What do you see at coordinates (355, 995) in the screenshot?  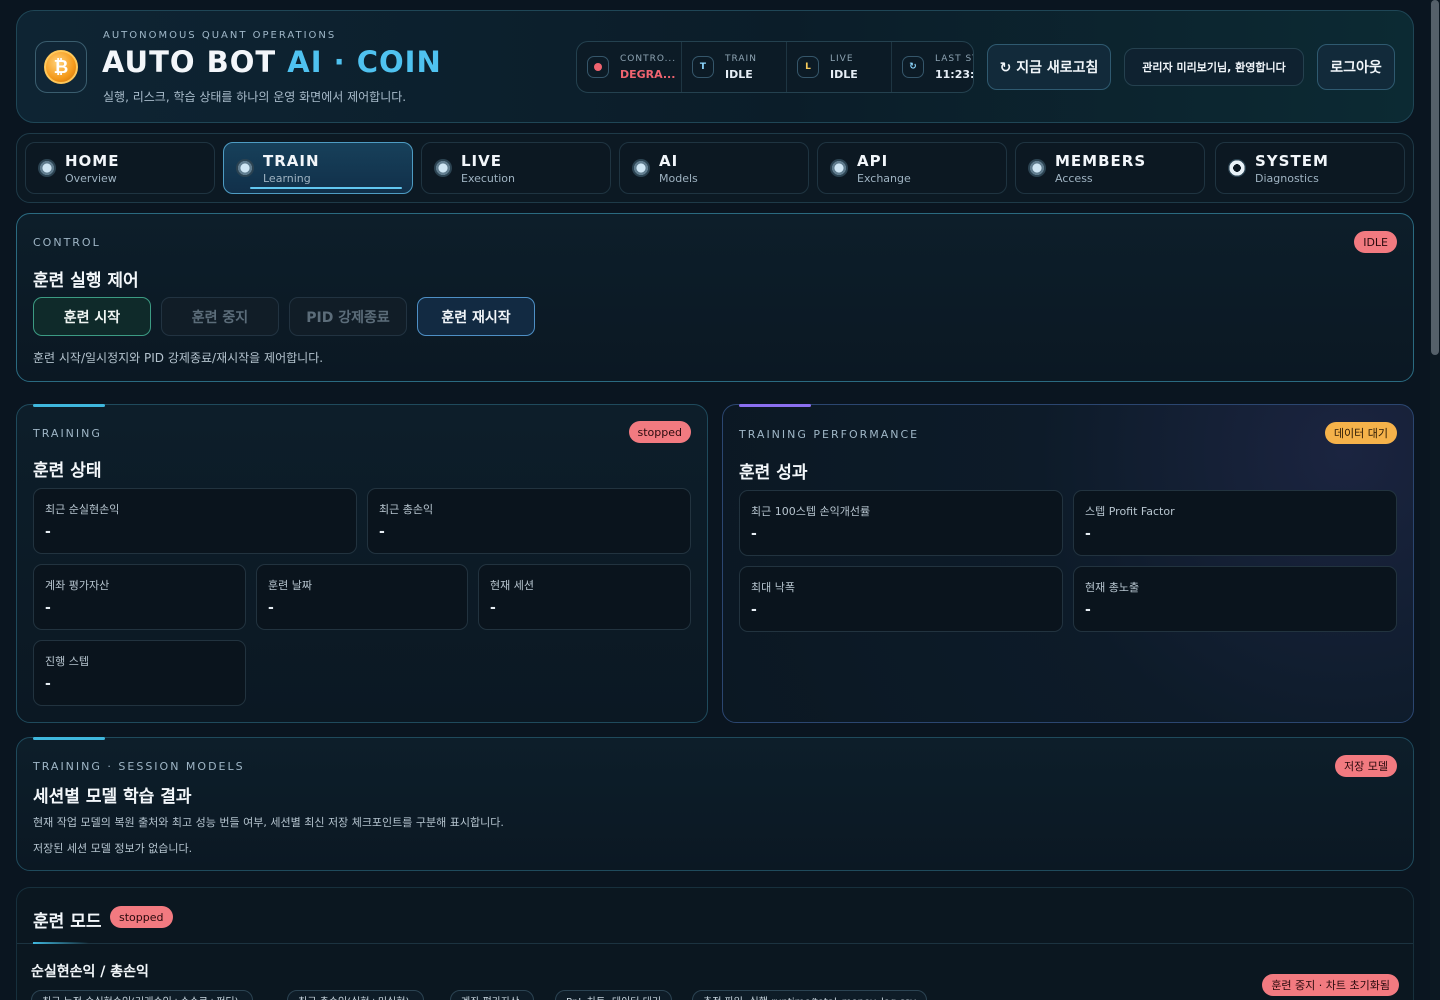 I see `pnl-pill-total: 최근 총손익(실현+미실현):` at bounding box center [355, 995].